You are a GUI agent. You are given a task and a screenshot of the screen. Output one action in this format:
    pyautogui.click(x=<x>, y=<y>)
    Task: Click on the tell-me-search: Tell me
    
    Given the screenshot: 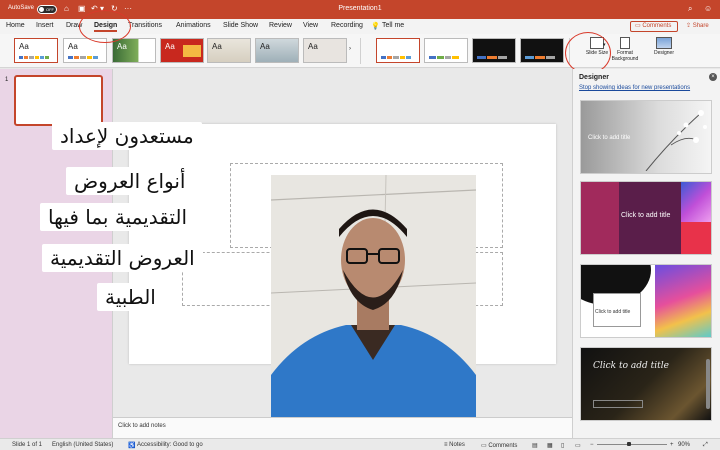 What is the action you would take?
    pyautogui.click(x=393, y=25)
    